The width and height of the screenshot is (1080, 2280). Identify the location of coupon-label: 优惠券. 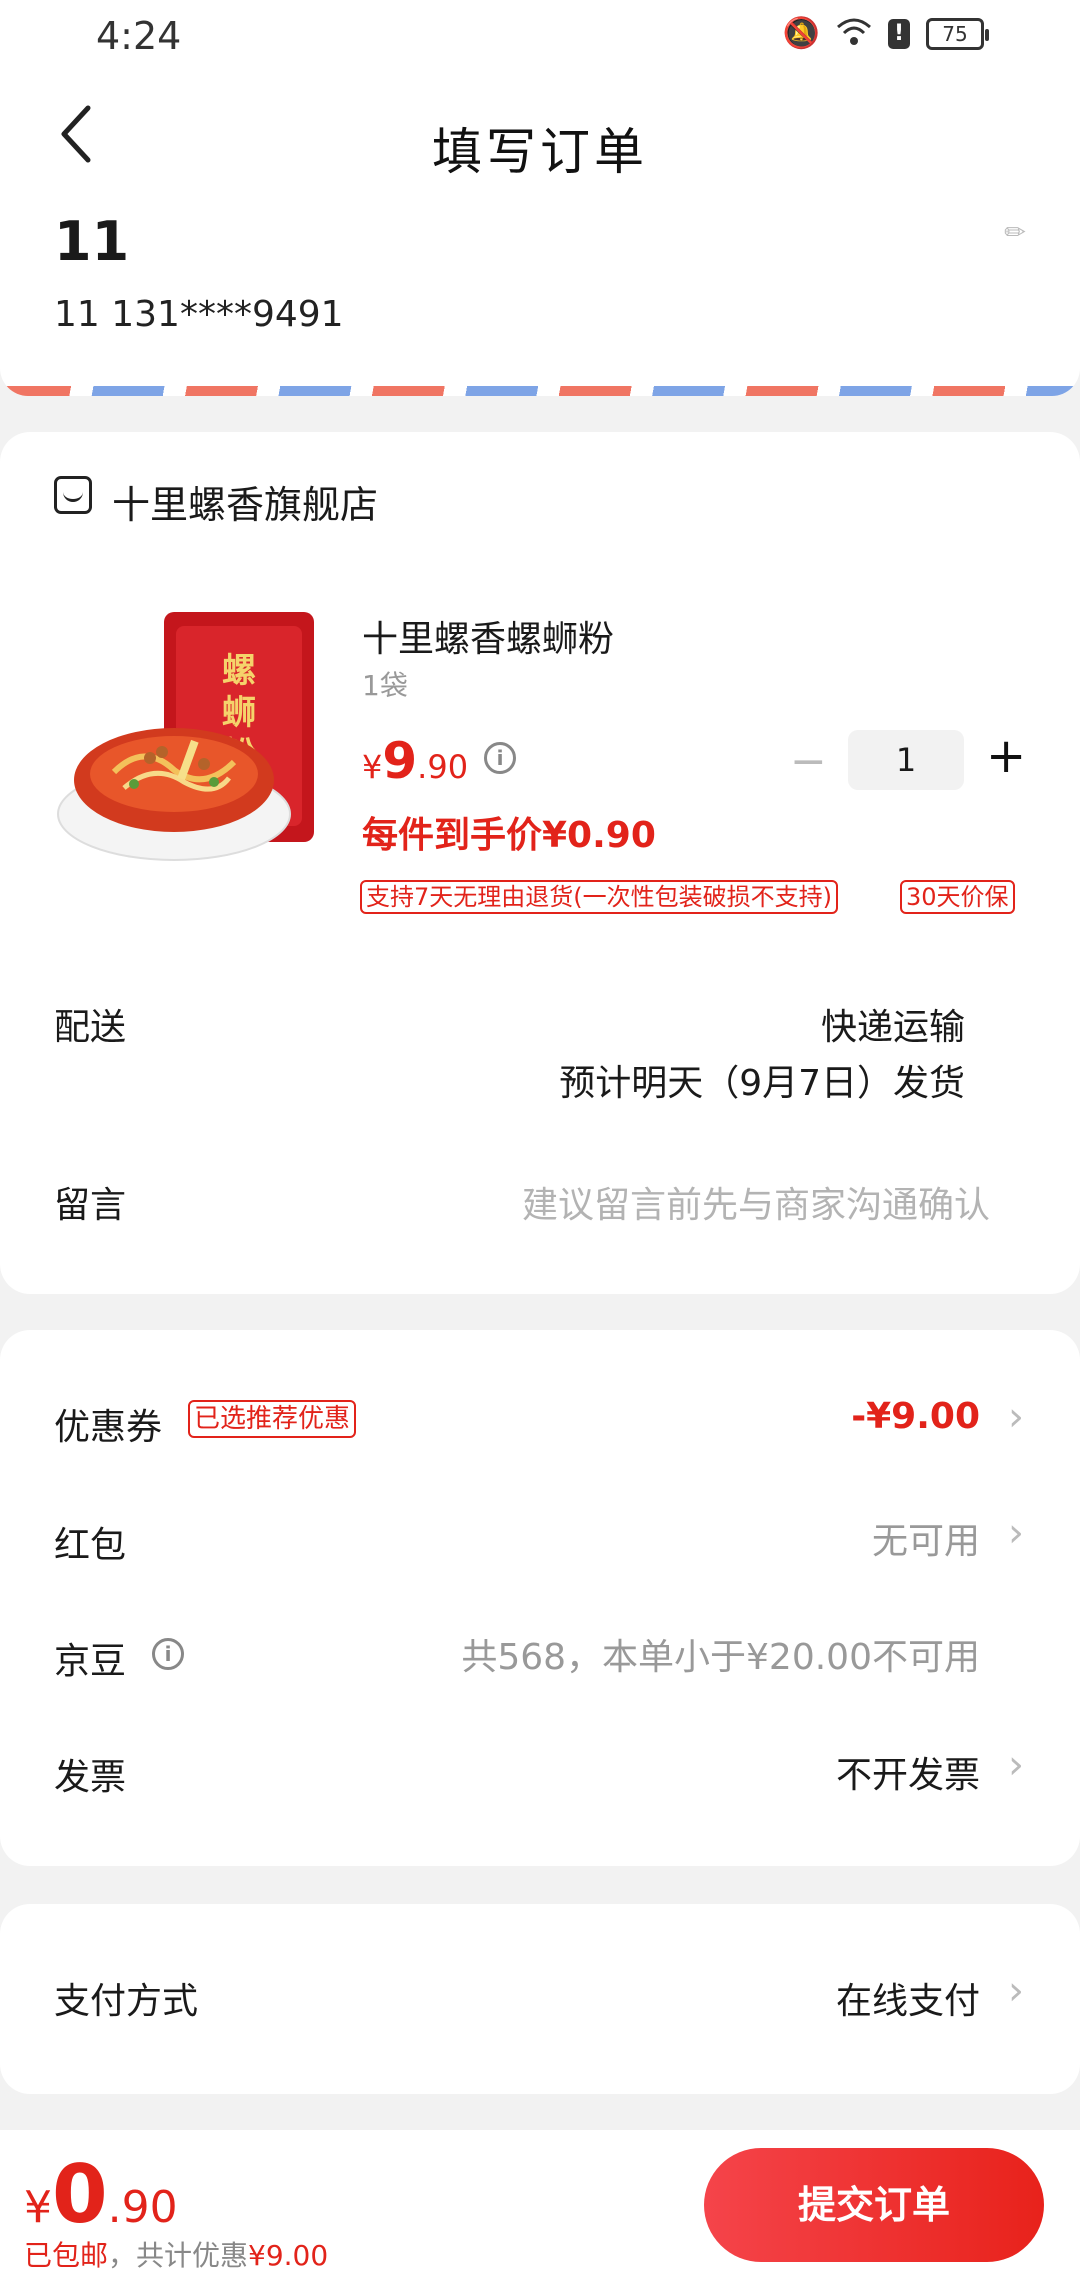
(108, 1427).